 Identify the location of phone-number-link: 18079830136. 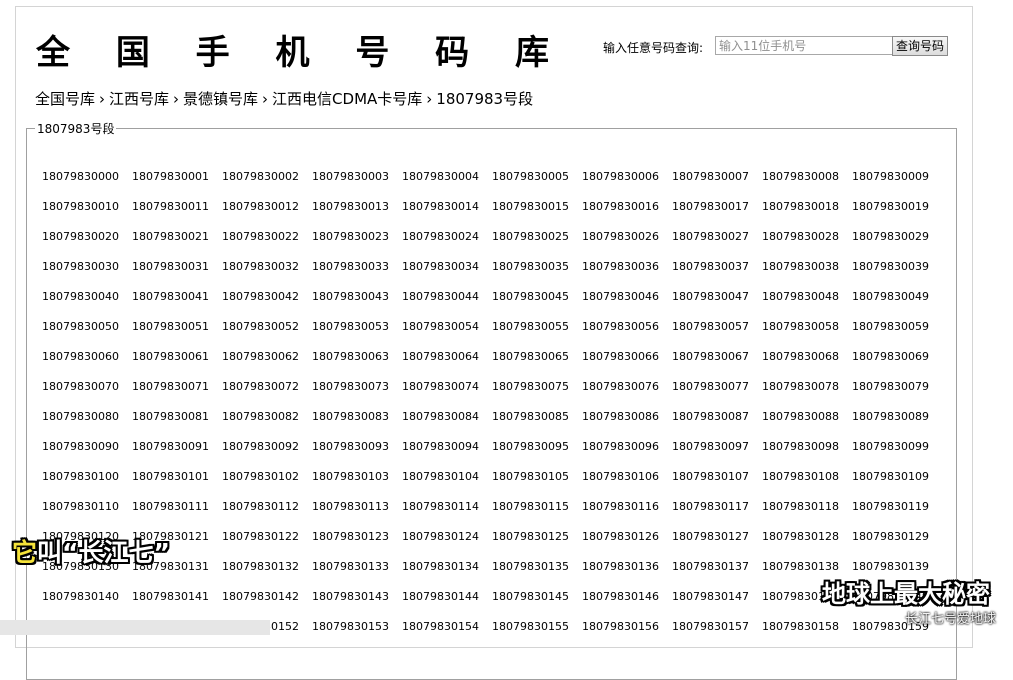
(627, 574).